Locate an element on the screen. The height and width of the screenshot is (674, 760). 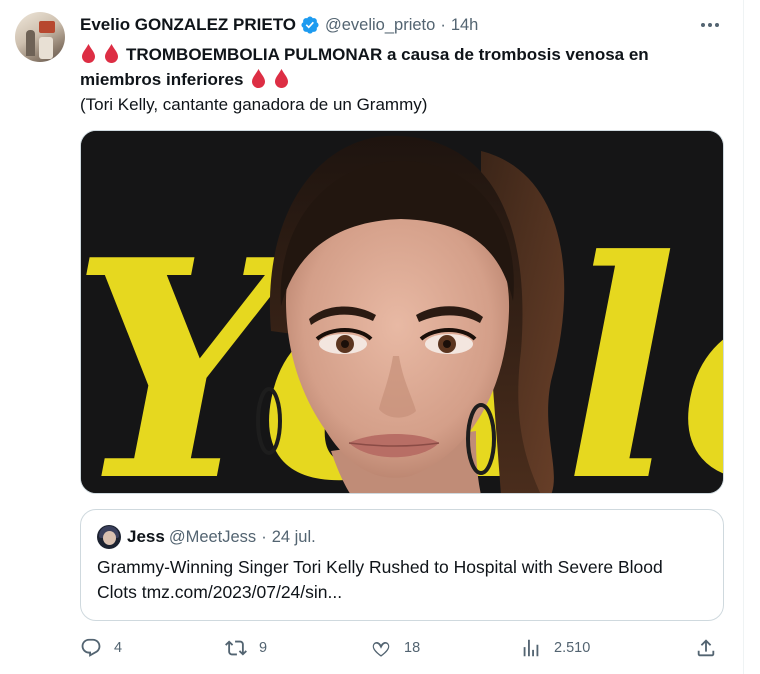
tweet-headline-2: miembros inferiores is located at coordinates (162, 79).